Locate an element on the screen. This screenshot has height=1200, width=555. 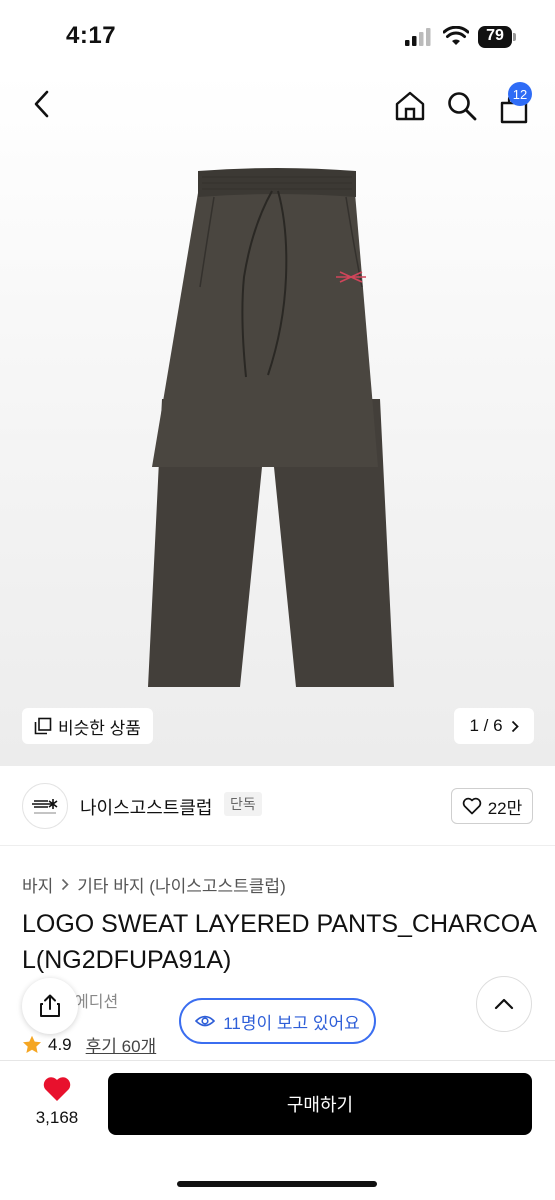
back-chevron-icon is located at coordinates (41, 104).